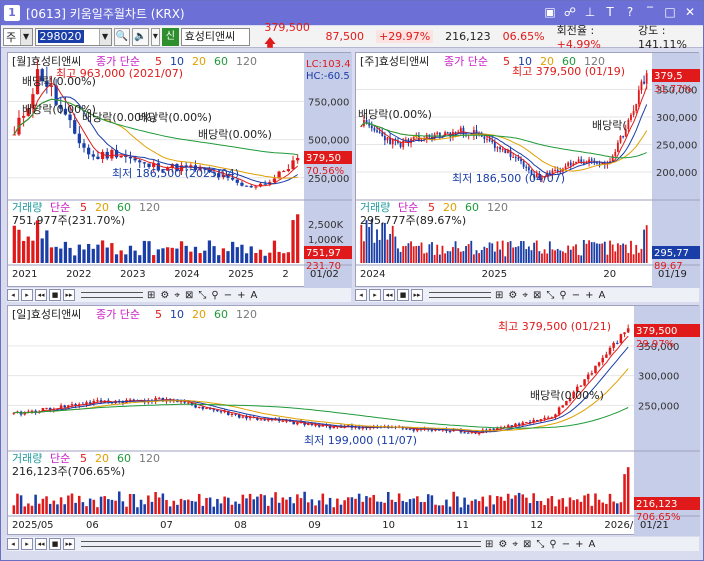  I want to click on minimize-icon: ‾, so click(650, 12).